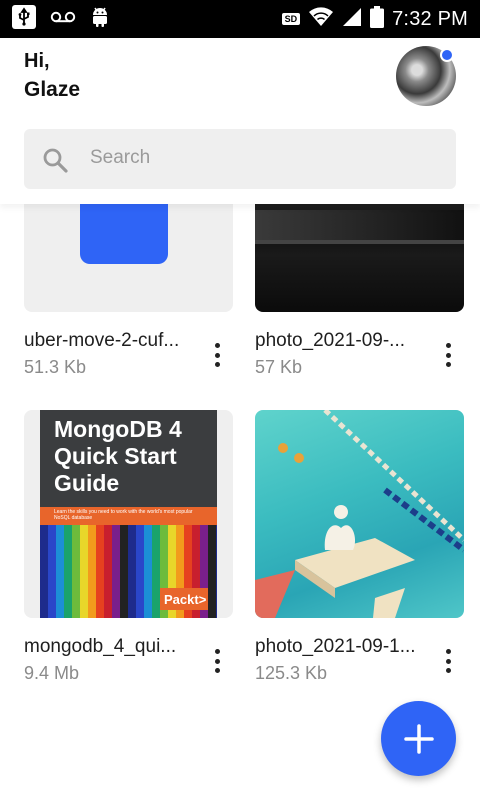  What do you see at coordinates (250, 158) in the screenshot?
I see `search-input` at bounding box center [250, 158].